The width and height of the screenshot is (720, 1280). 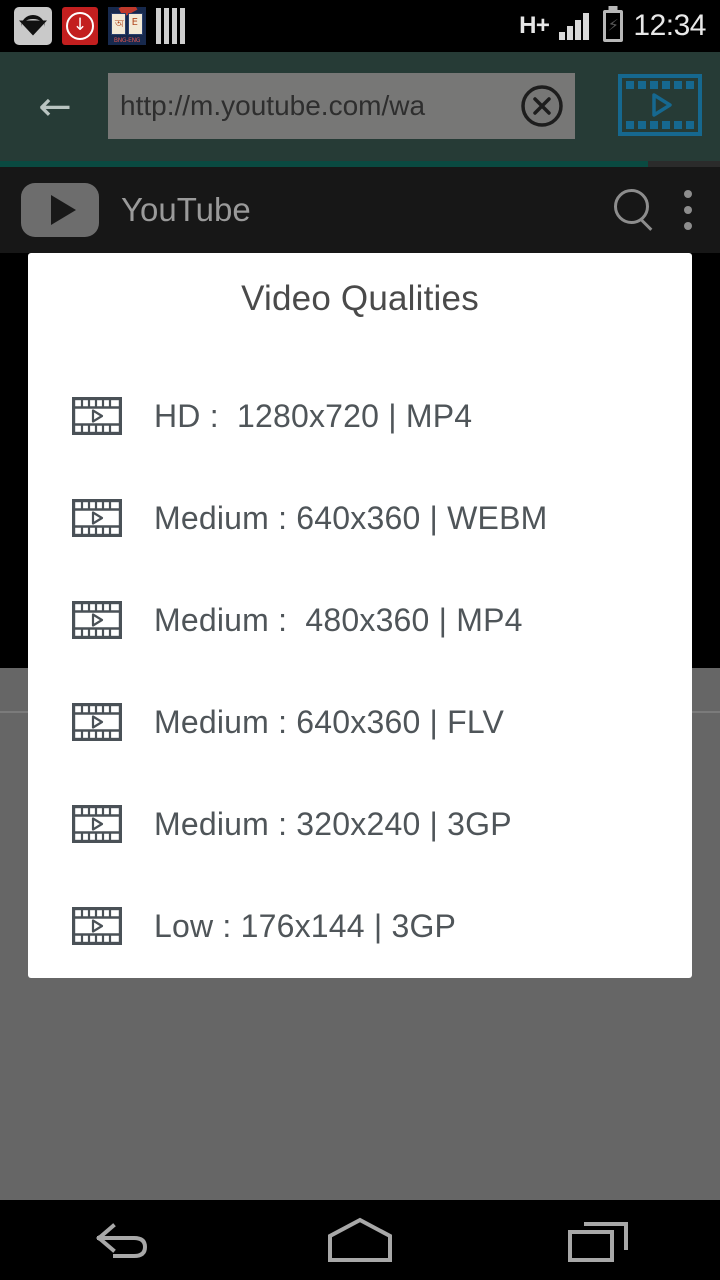 I want to click on nav-home-button, so click(x=360, y=1240).